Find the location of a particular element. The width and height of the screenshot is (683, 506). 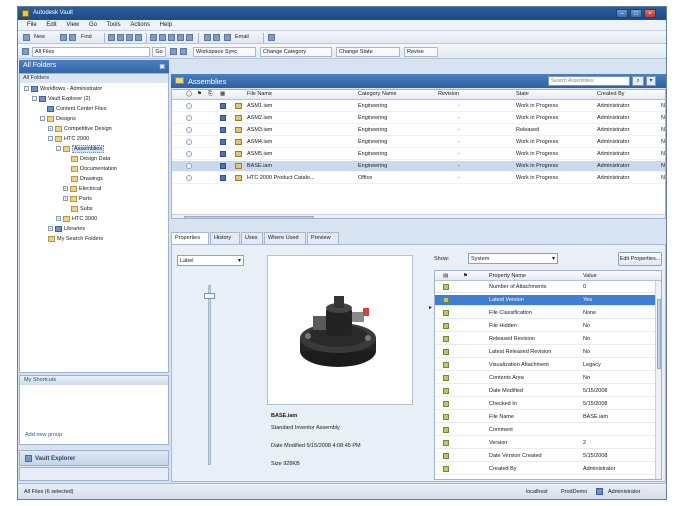

new-button: New is located at coordinates (44, 37).